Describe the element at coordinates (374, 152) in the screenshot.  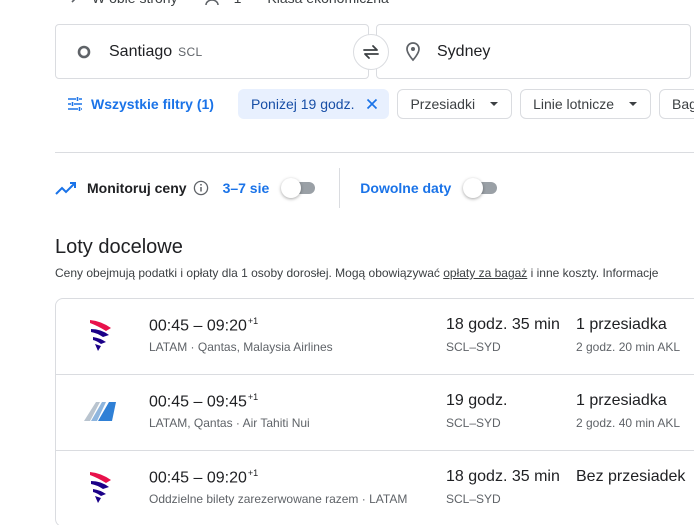
I see `section-divider` at that location.